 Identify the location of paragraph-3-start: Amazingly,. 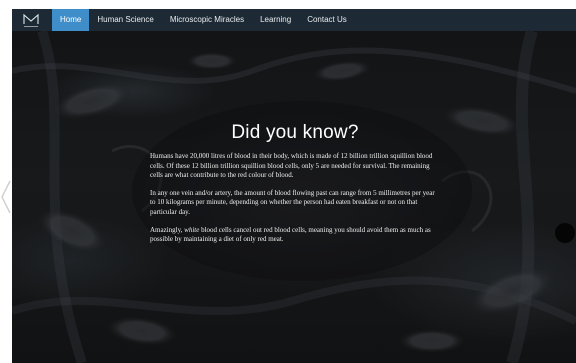
(167, 229).